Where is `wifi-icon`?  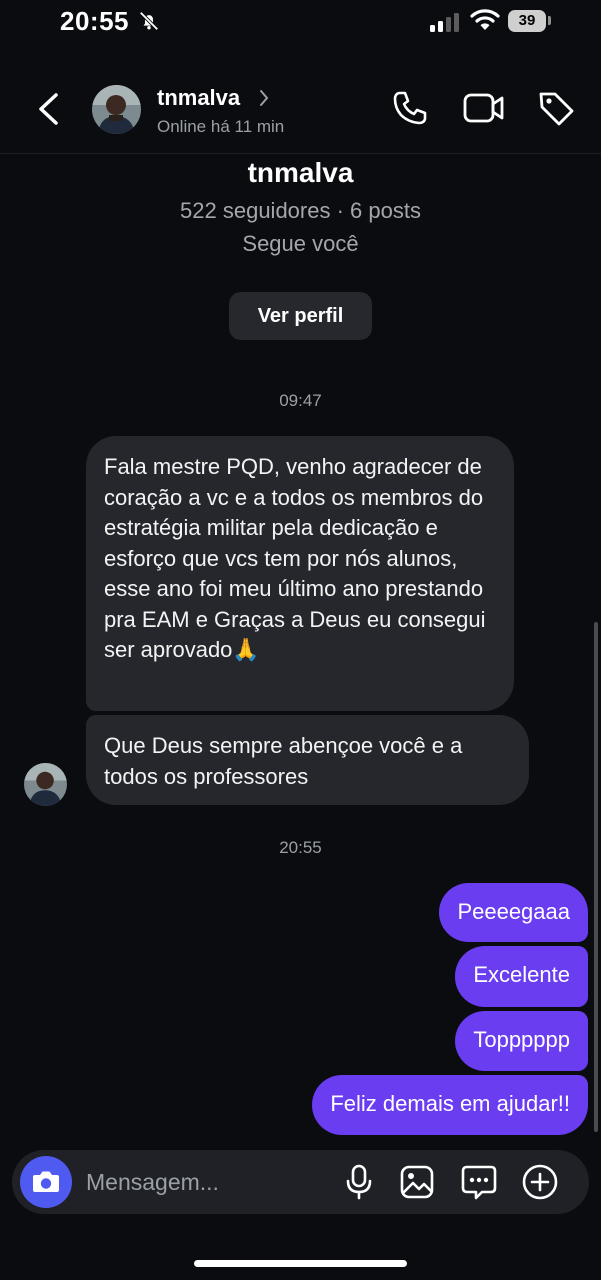
wifi-icon is located at coordinates (485, 19).